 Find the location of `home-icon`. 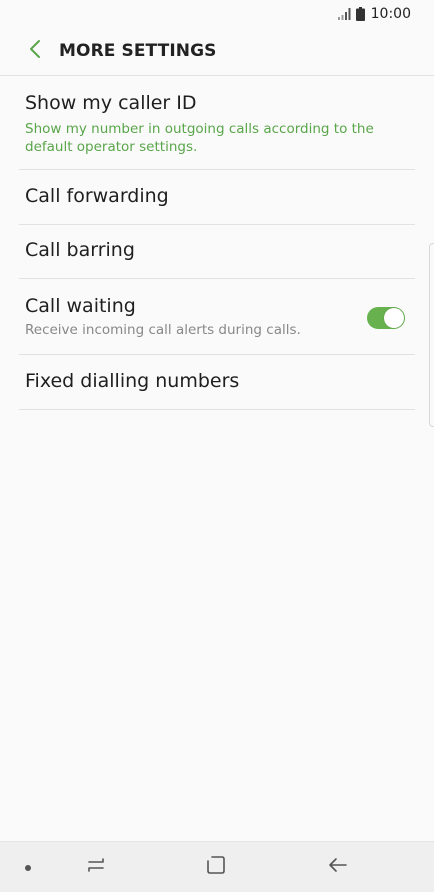

home-icon is located at coordinates (216, 867).